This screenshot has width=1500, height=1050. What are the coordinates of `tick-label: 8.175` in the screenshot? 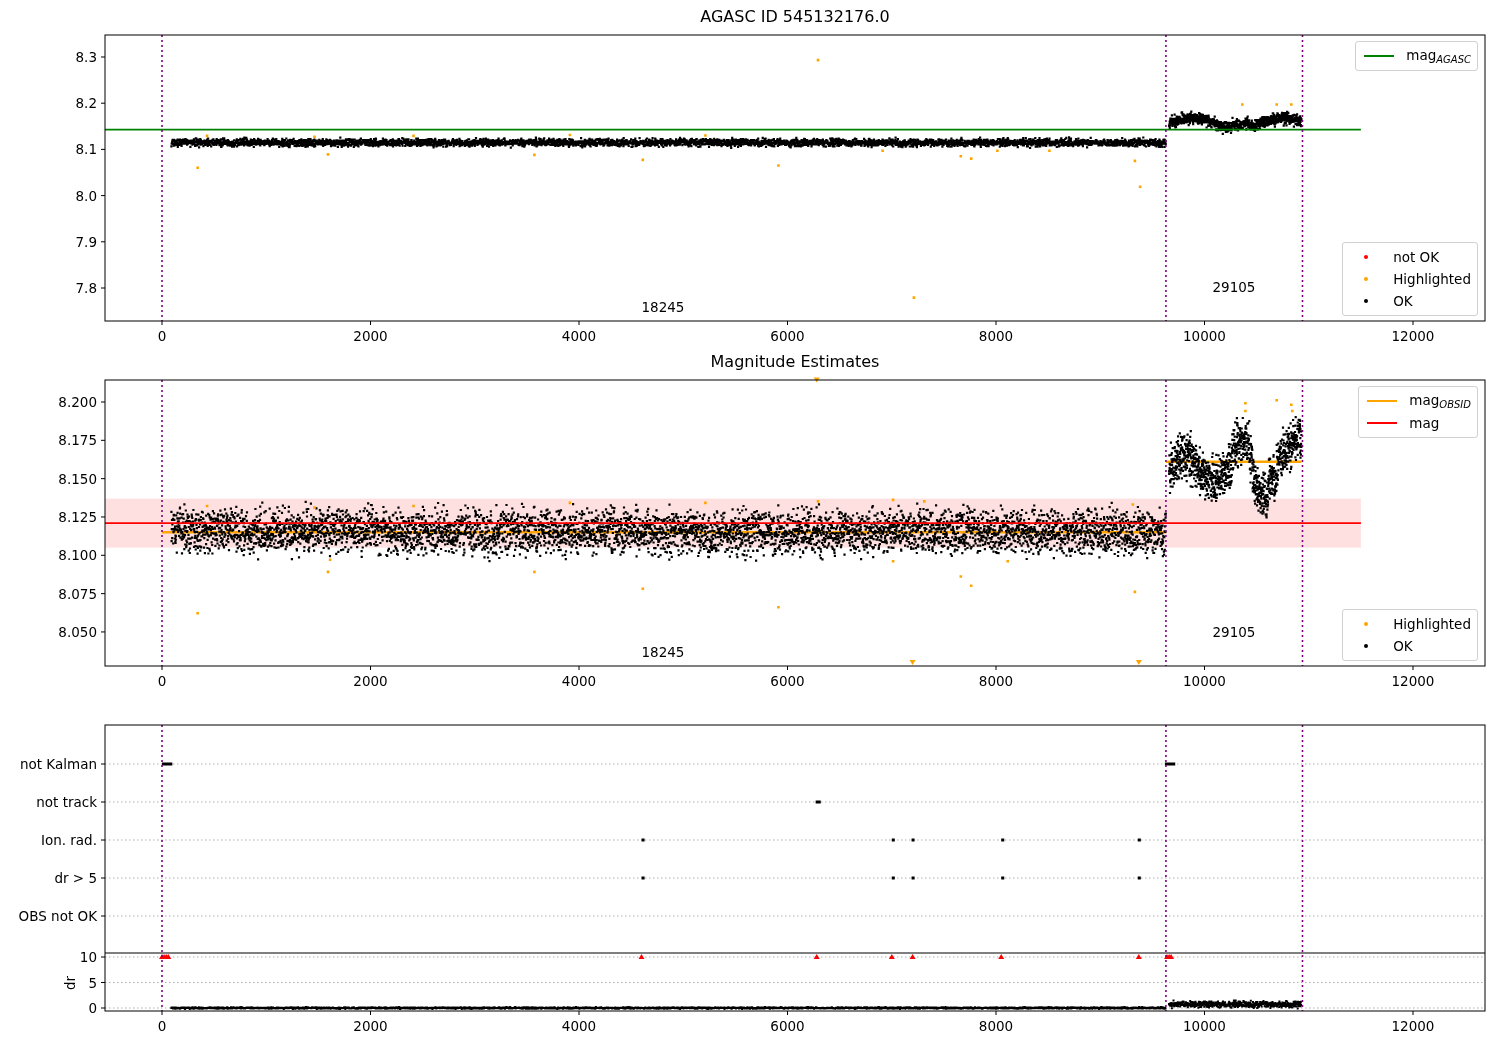 It's located at (77, 440).